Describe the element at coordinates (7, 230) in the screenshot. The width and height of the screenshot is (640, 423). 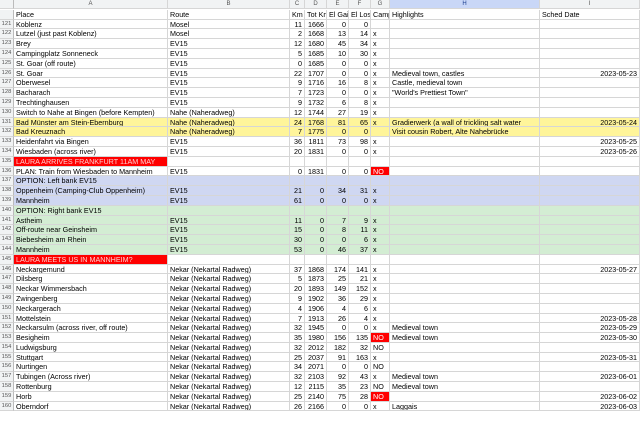
I see `row-header: 142` at that location.